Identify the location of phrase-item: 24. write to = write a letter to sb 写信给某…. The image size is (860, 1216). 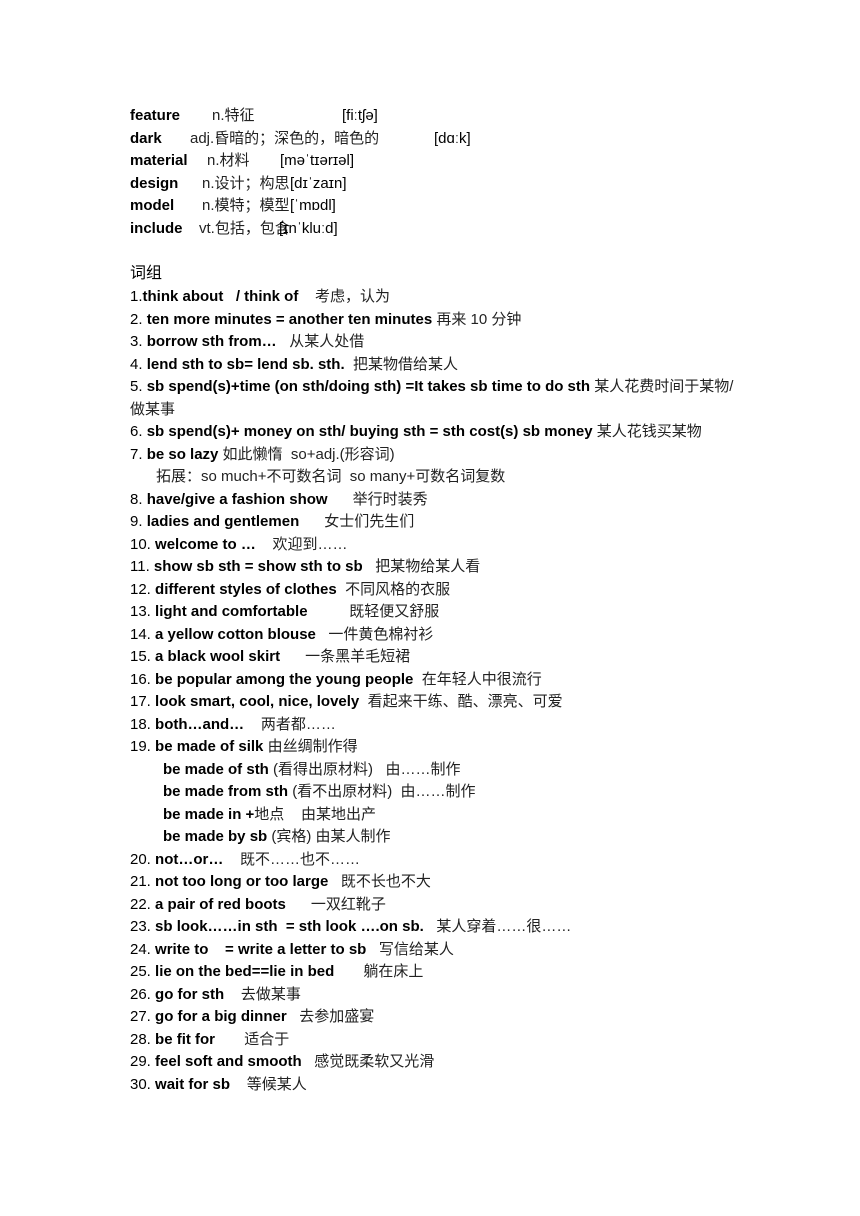
(435, 950).